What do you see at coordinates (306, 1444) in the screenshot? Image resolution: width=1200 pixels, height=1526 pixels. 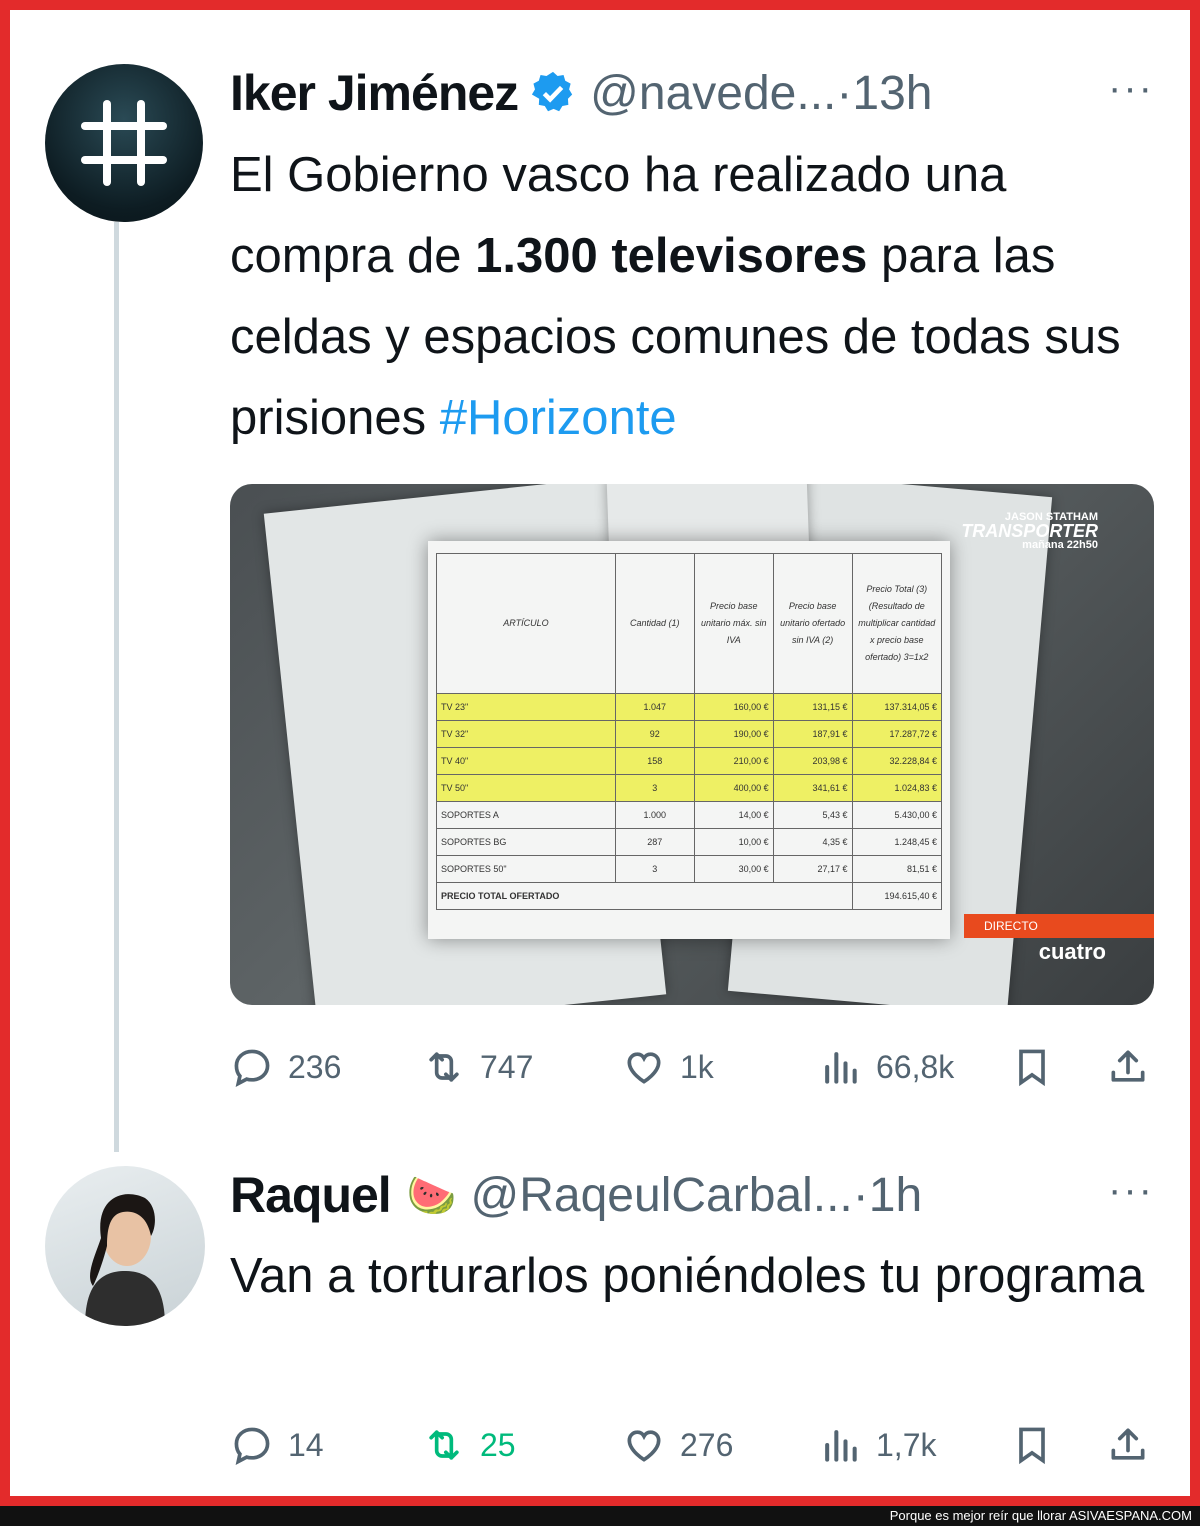 I see `reply-count: 14` at bounding box center [306, 1444].